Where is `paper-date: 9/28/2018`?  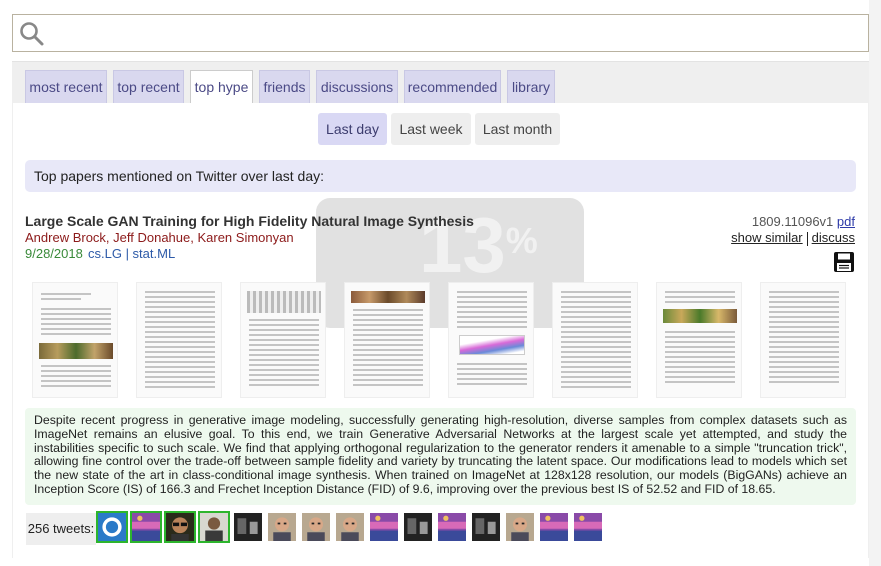 paper-date: 9/28/2018 is located at coordinates (54, 253).